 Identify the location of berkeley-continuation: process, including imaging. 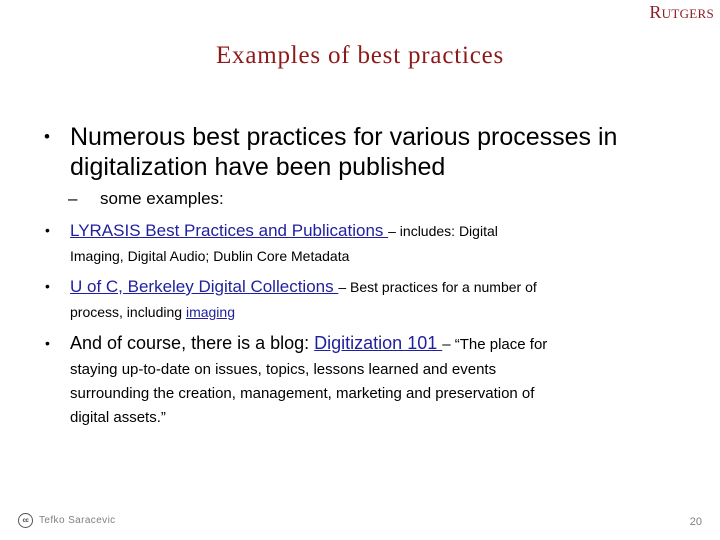
(381, 312).